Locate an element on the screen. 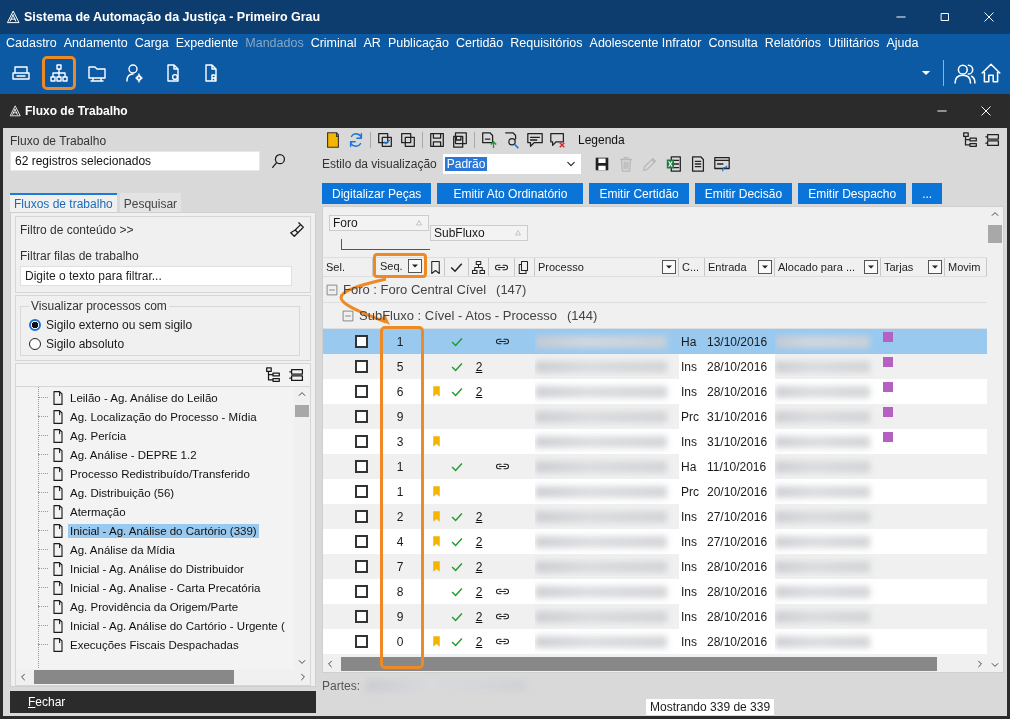  tree-item: Execuções Fiscais Despachadas is located at coordinates (154, 644).